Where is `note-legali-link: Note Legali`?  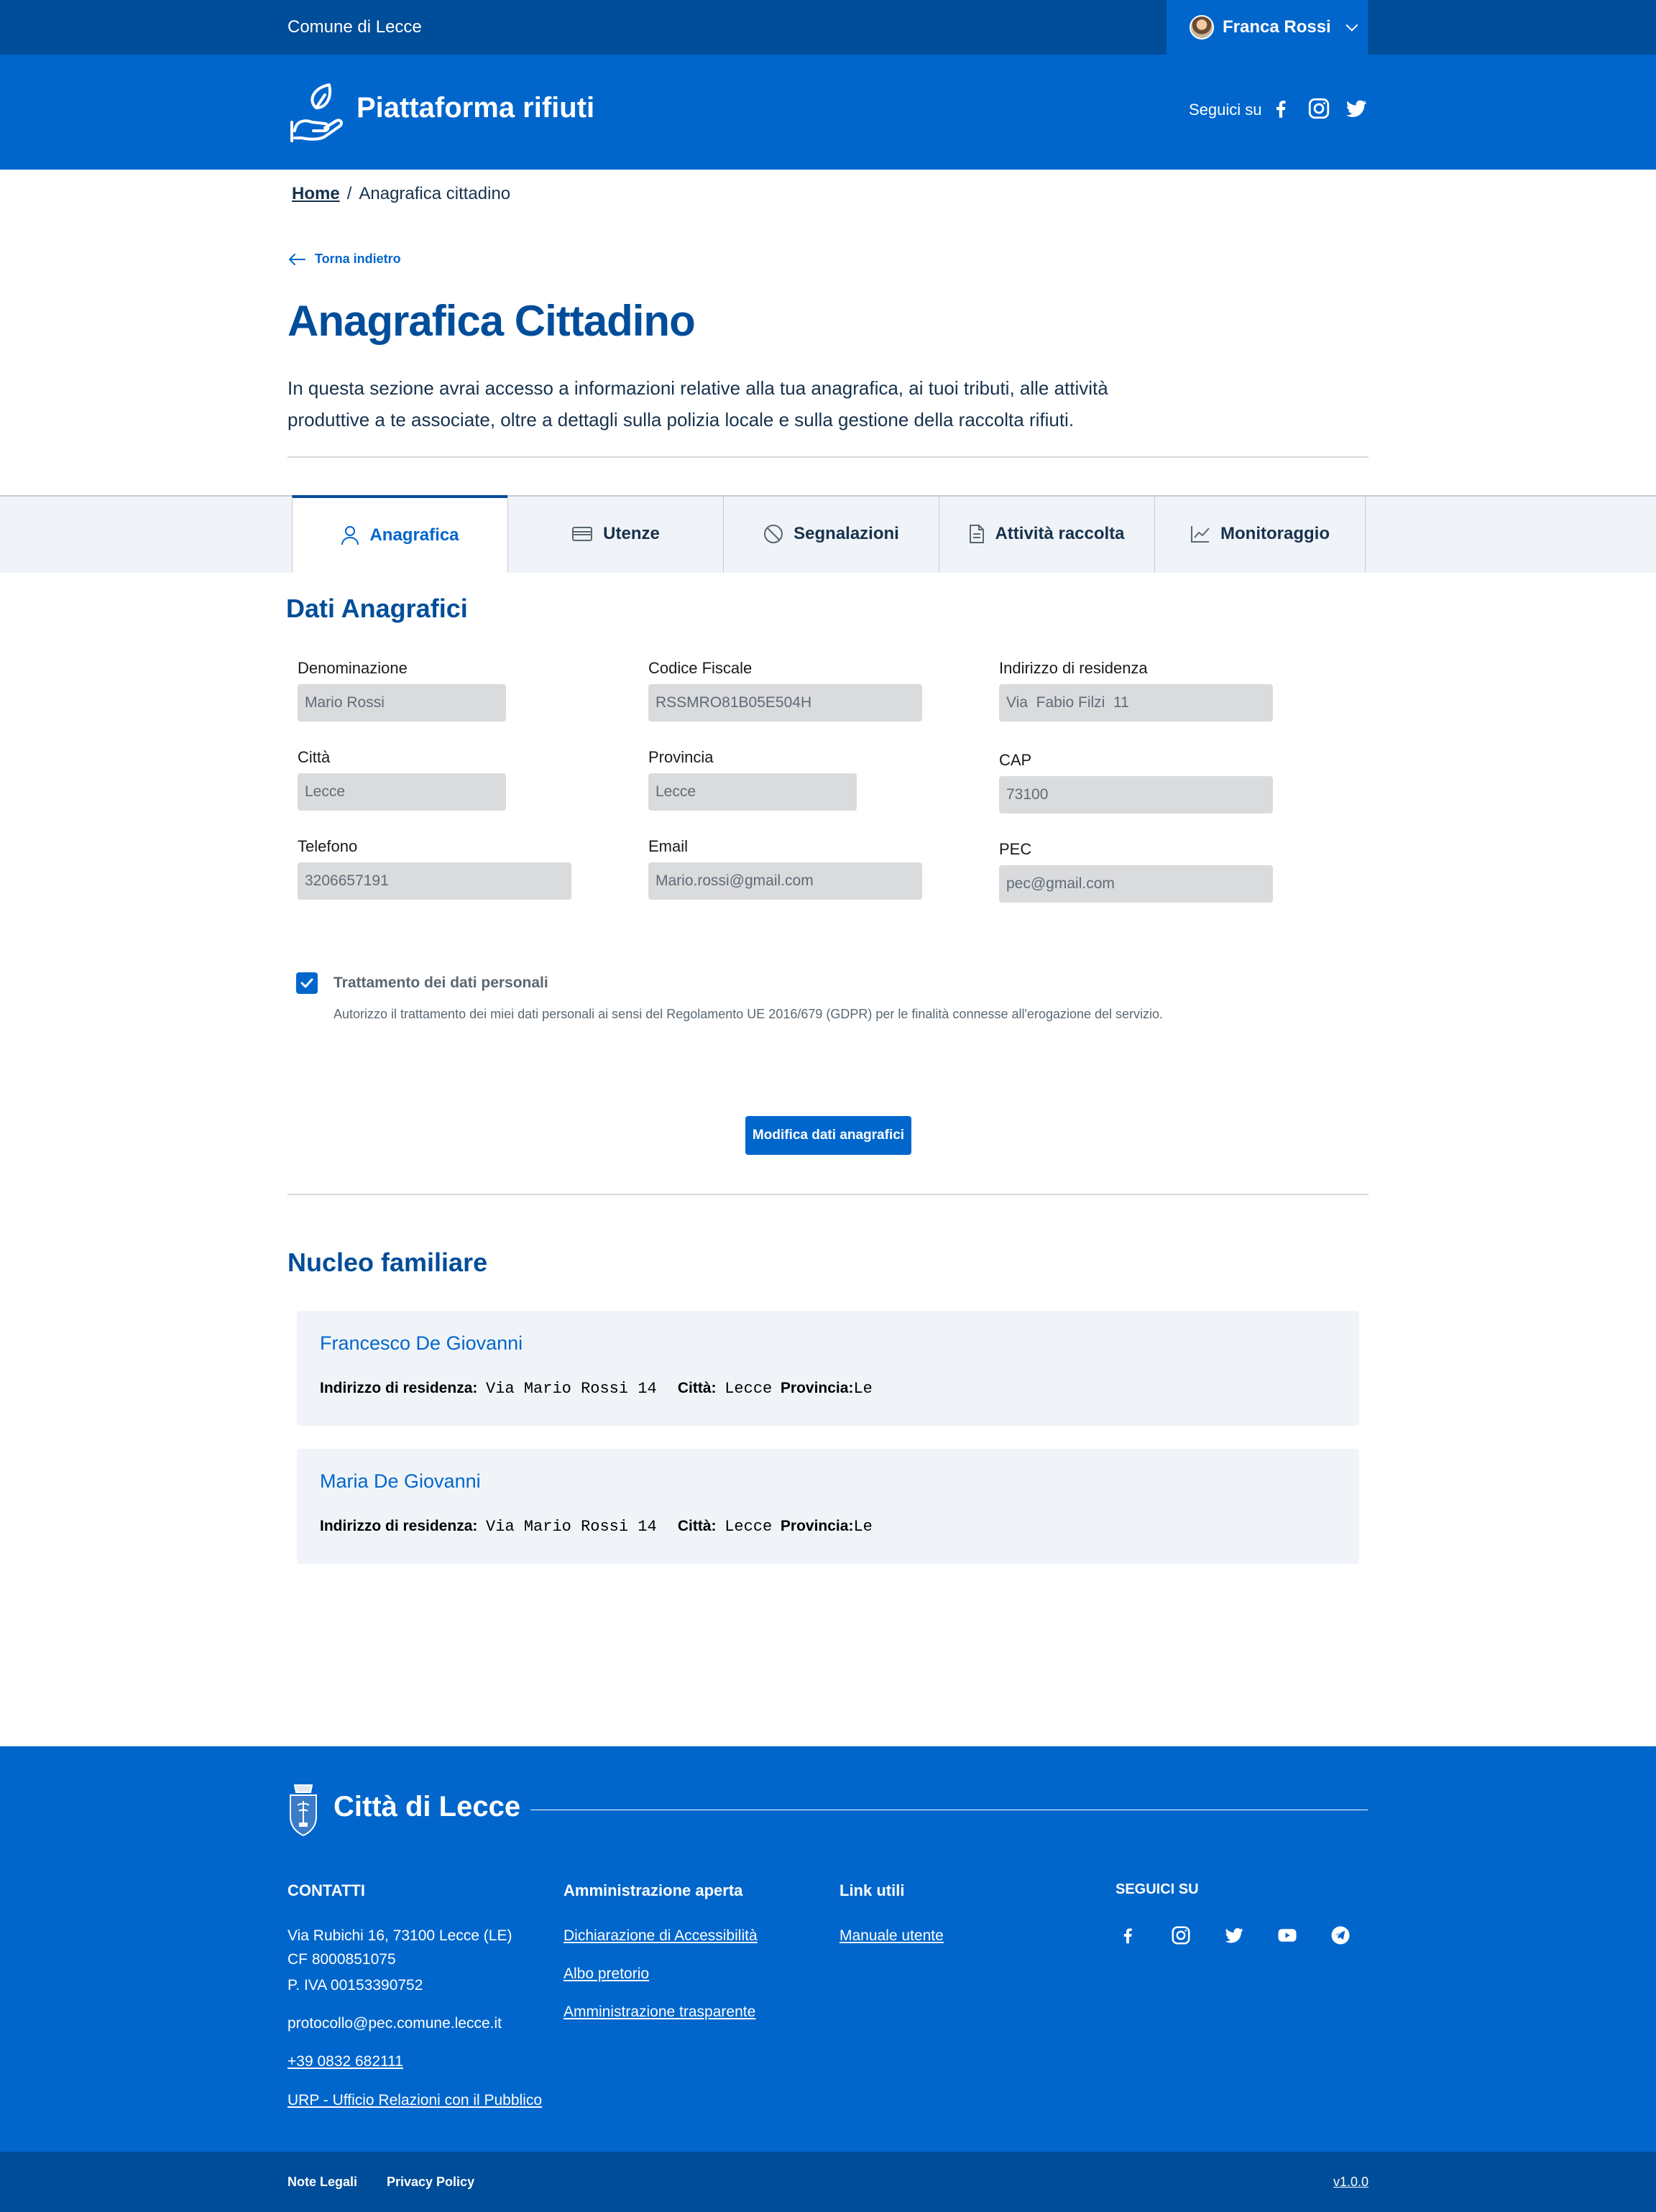 note-legali-link: Note Legali is located at coordinates (322, 2182).